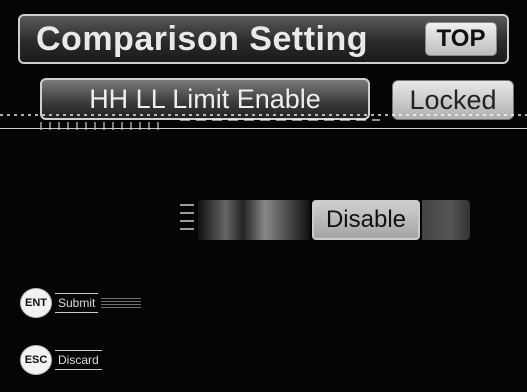 The width and height of the screenshot is (527, 392). I want to click on enter-key-icon: ENT, so click(36, 303).